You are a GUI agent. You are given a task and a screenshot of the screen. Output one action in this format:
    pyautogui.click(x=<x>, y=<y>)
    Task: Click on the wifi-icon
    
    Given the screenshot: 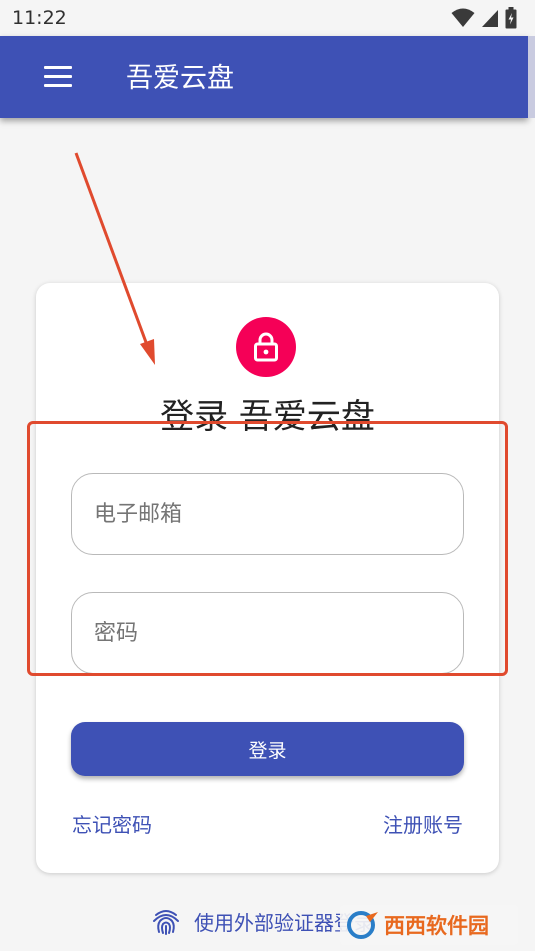 What is the action you would take?
    pyautogui.click(x=463, y=17)
    